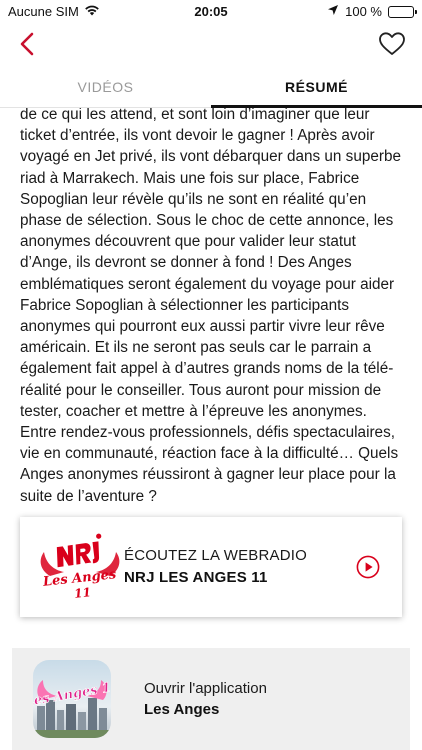  Describe the element at coordinates (182, 709) in the screenshot. I see `app-name: Les Anges` at that location.